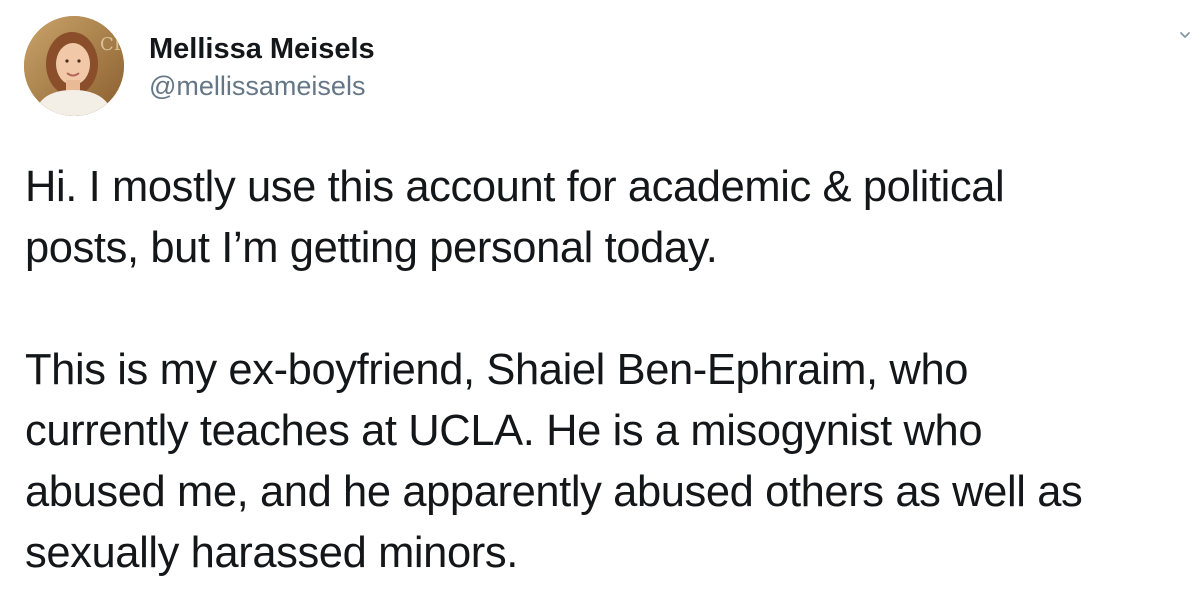 This screenshot has width=1192, height=602. What do you see at coordinates (262, 86) in the screenshot?
I see `author-handle: @mellissameisels` at bounding box center [262, 86].